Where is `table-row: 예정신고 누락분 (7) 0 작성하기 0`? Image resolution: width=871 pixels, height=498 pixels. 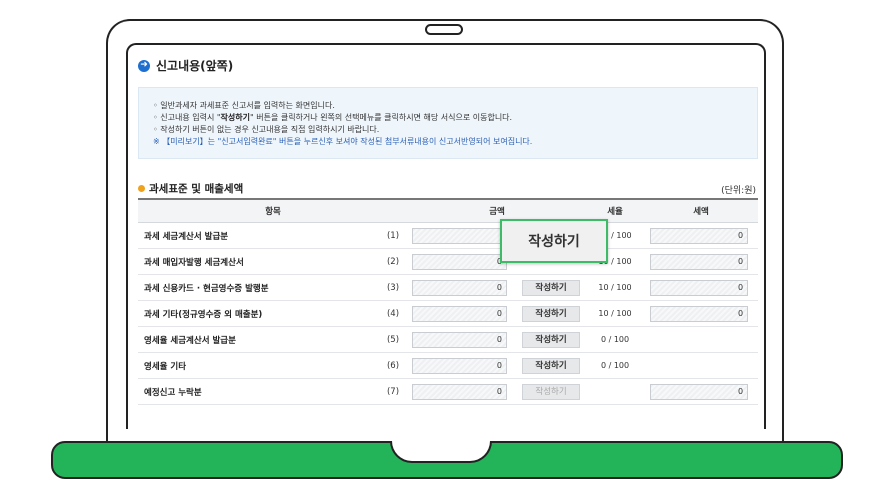 table-row: 예정신고 누락분 (7) 0 작성하기 0 is located at coordinates (448, 391).